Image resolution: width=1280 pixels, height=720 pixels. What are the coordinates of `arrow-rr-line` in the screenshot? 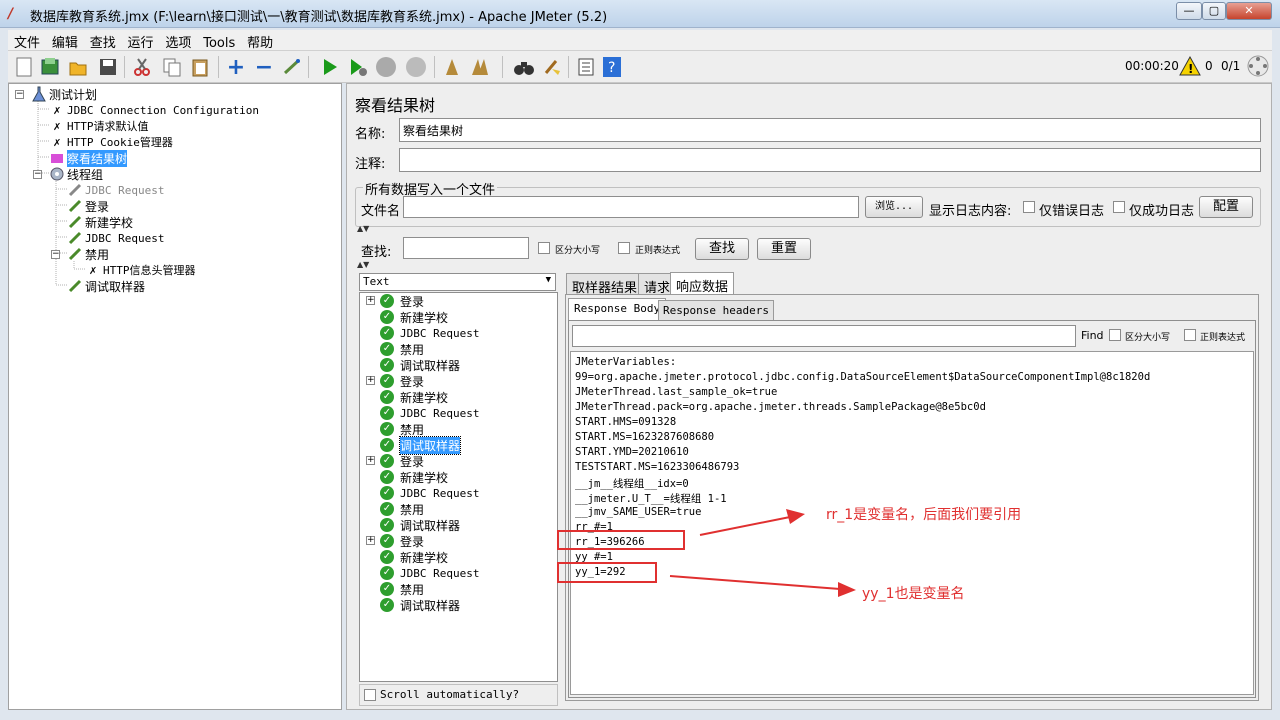 It's located at (745, 526).